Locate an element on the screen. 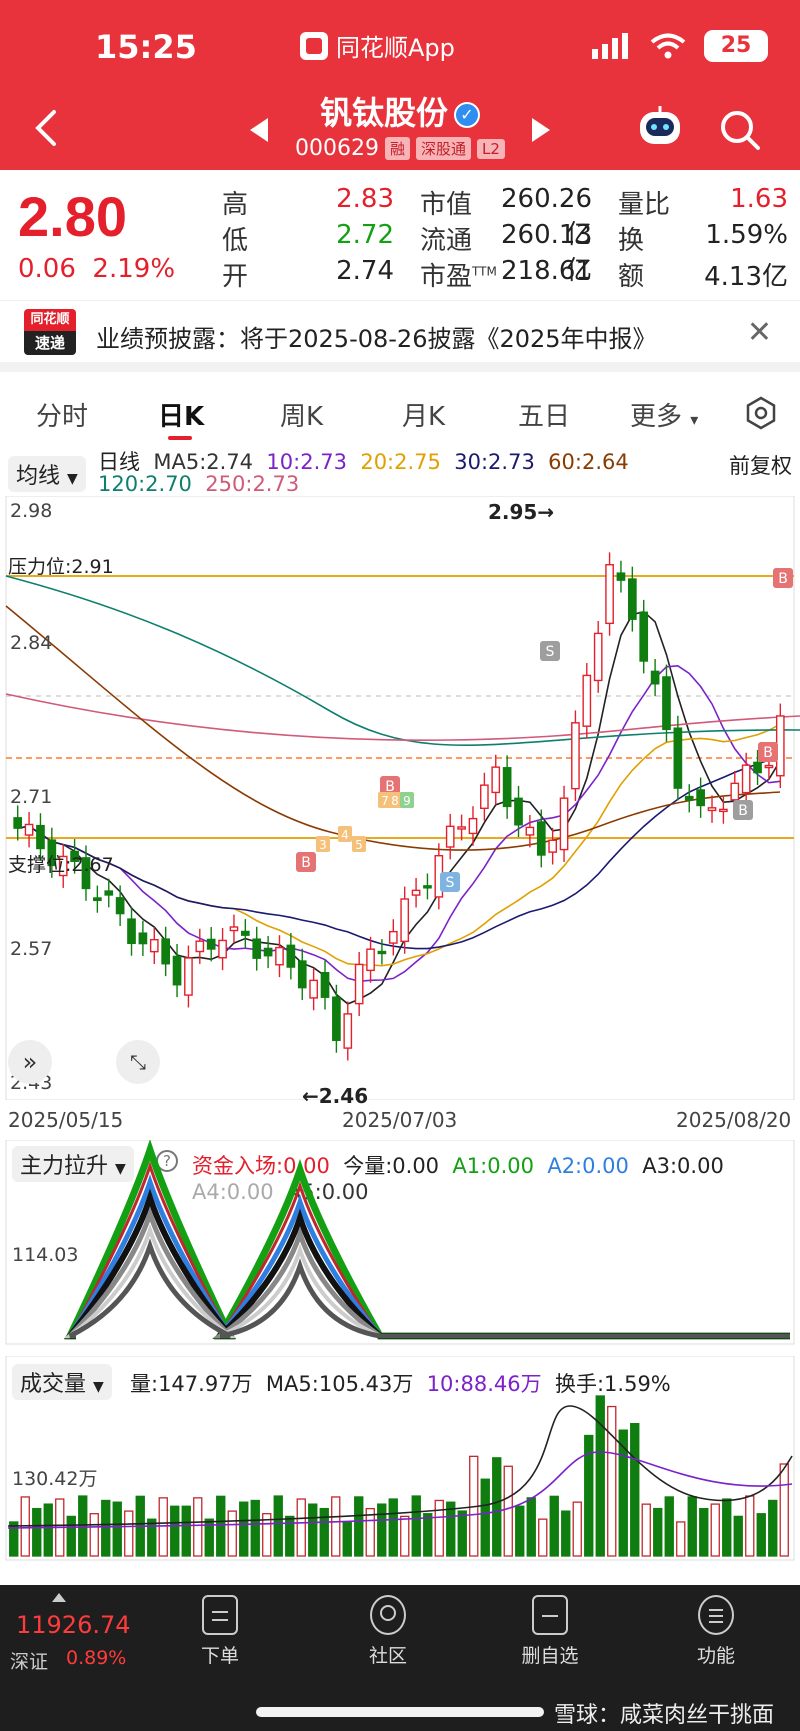  ma250-legend: 250:2.73 is located at coordinates (252, 484).